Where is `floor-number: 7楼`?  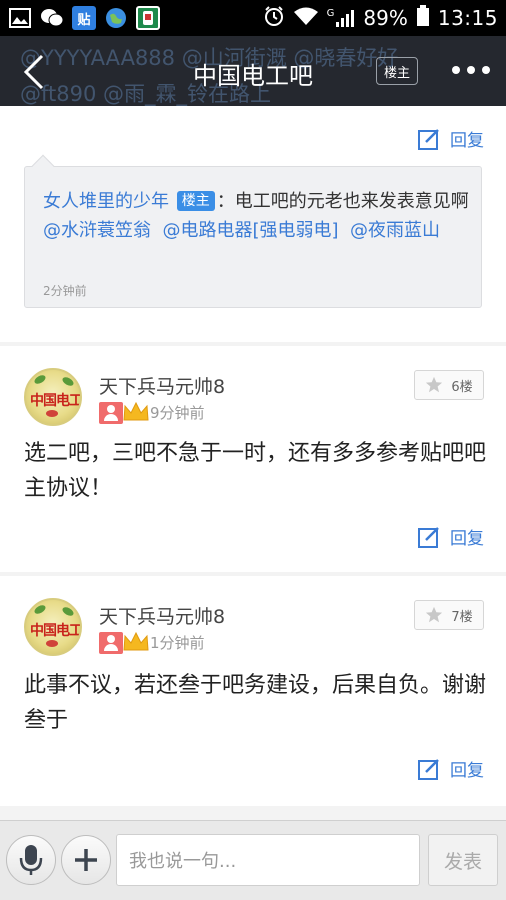
floor-number: 7楼 is located at coordinates (462, 617).